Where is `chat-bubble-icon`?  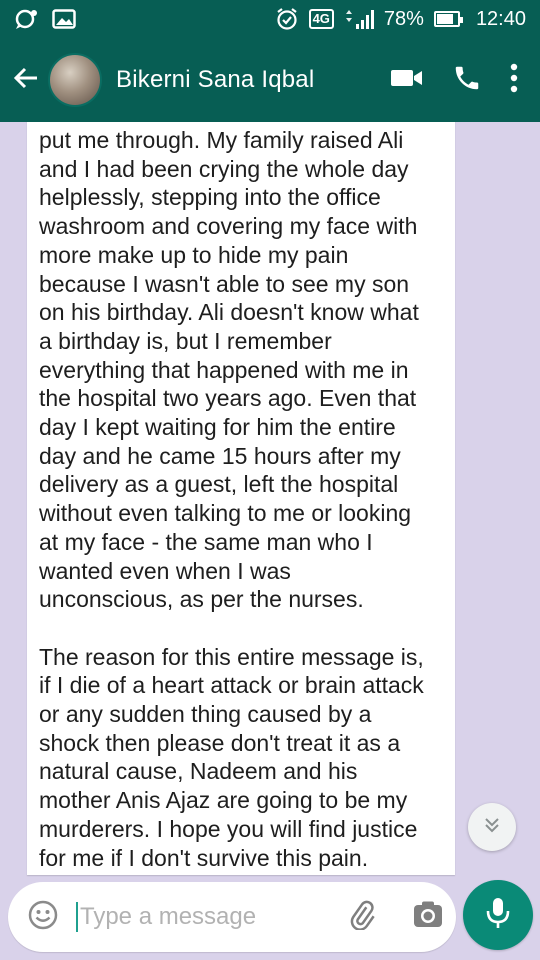
chat-bubble-icon is located at coordinates (26, 19).